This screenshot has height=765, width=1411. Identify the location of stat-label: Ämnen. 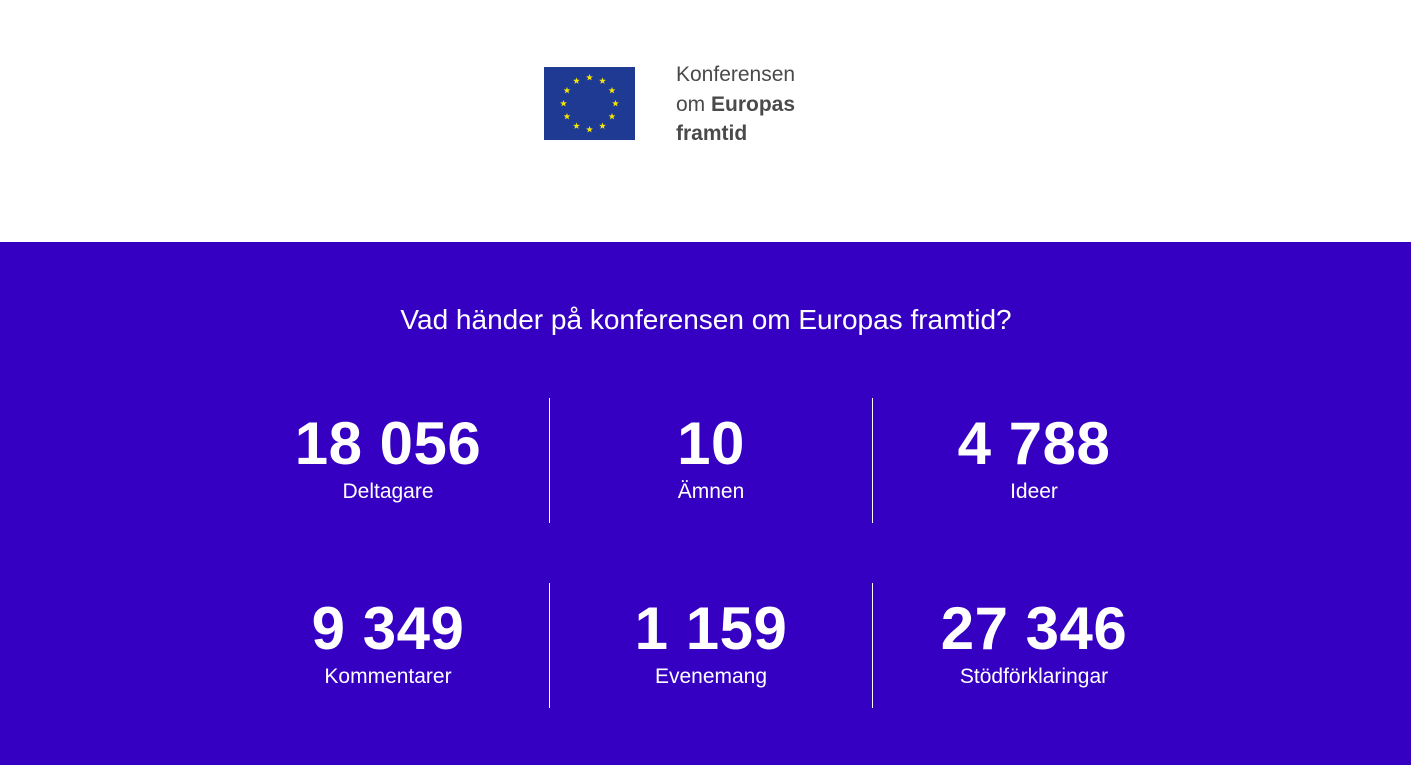
(711, 491).